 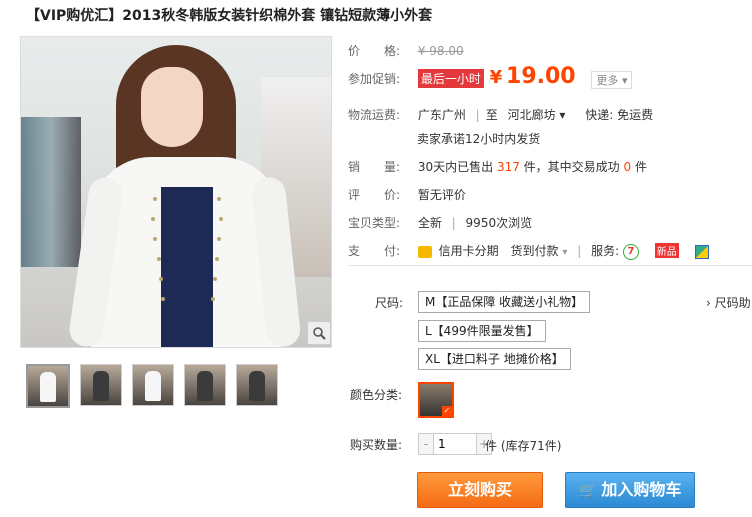 I want to click on item-type-label: 宝贝类型:, so click(x=374, y=223).